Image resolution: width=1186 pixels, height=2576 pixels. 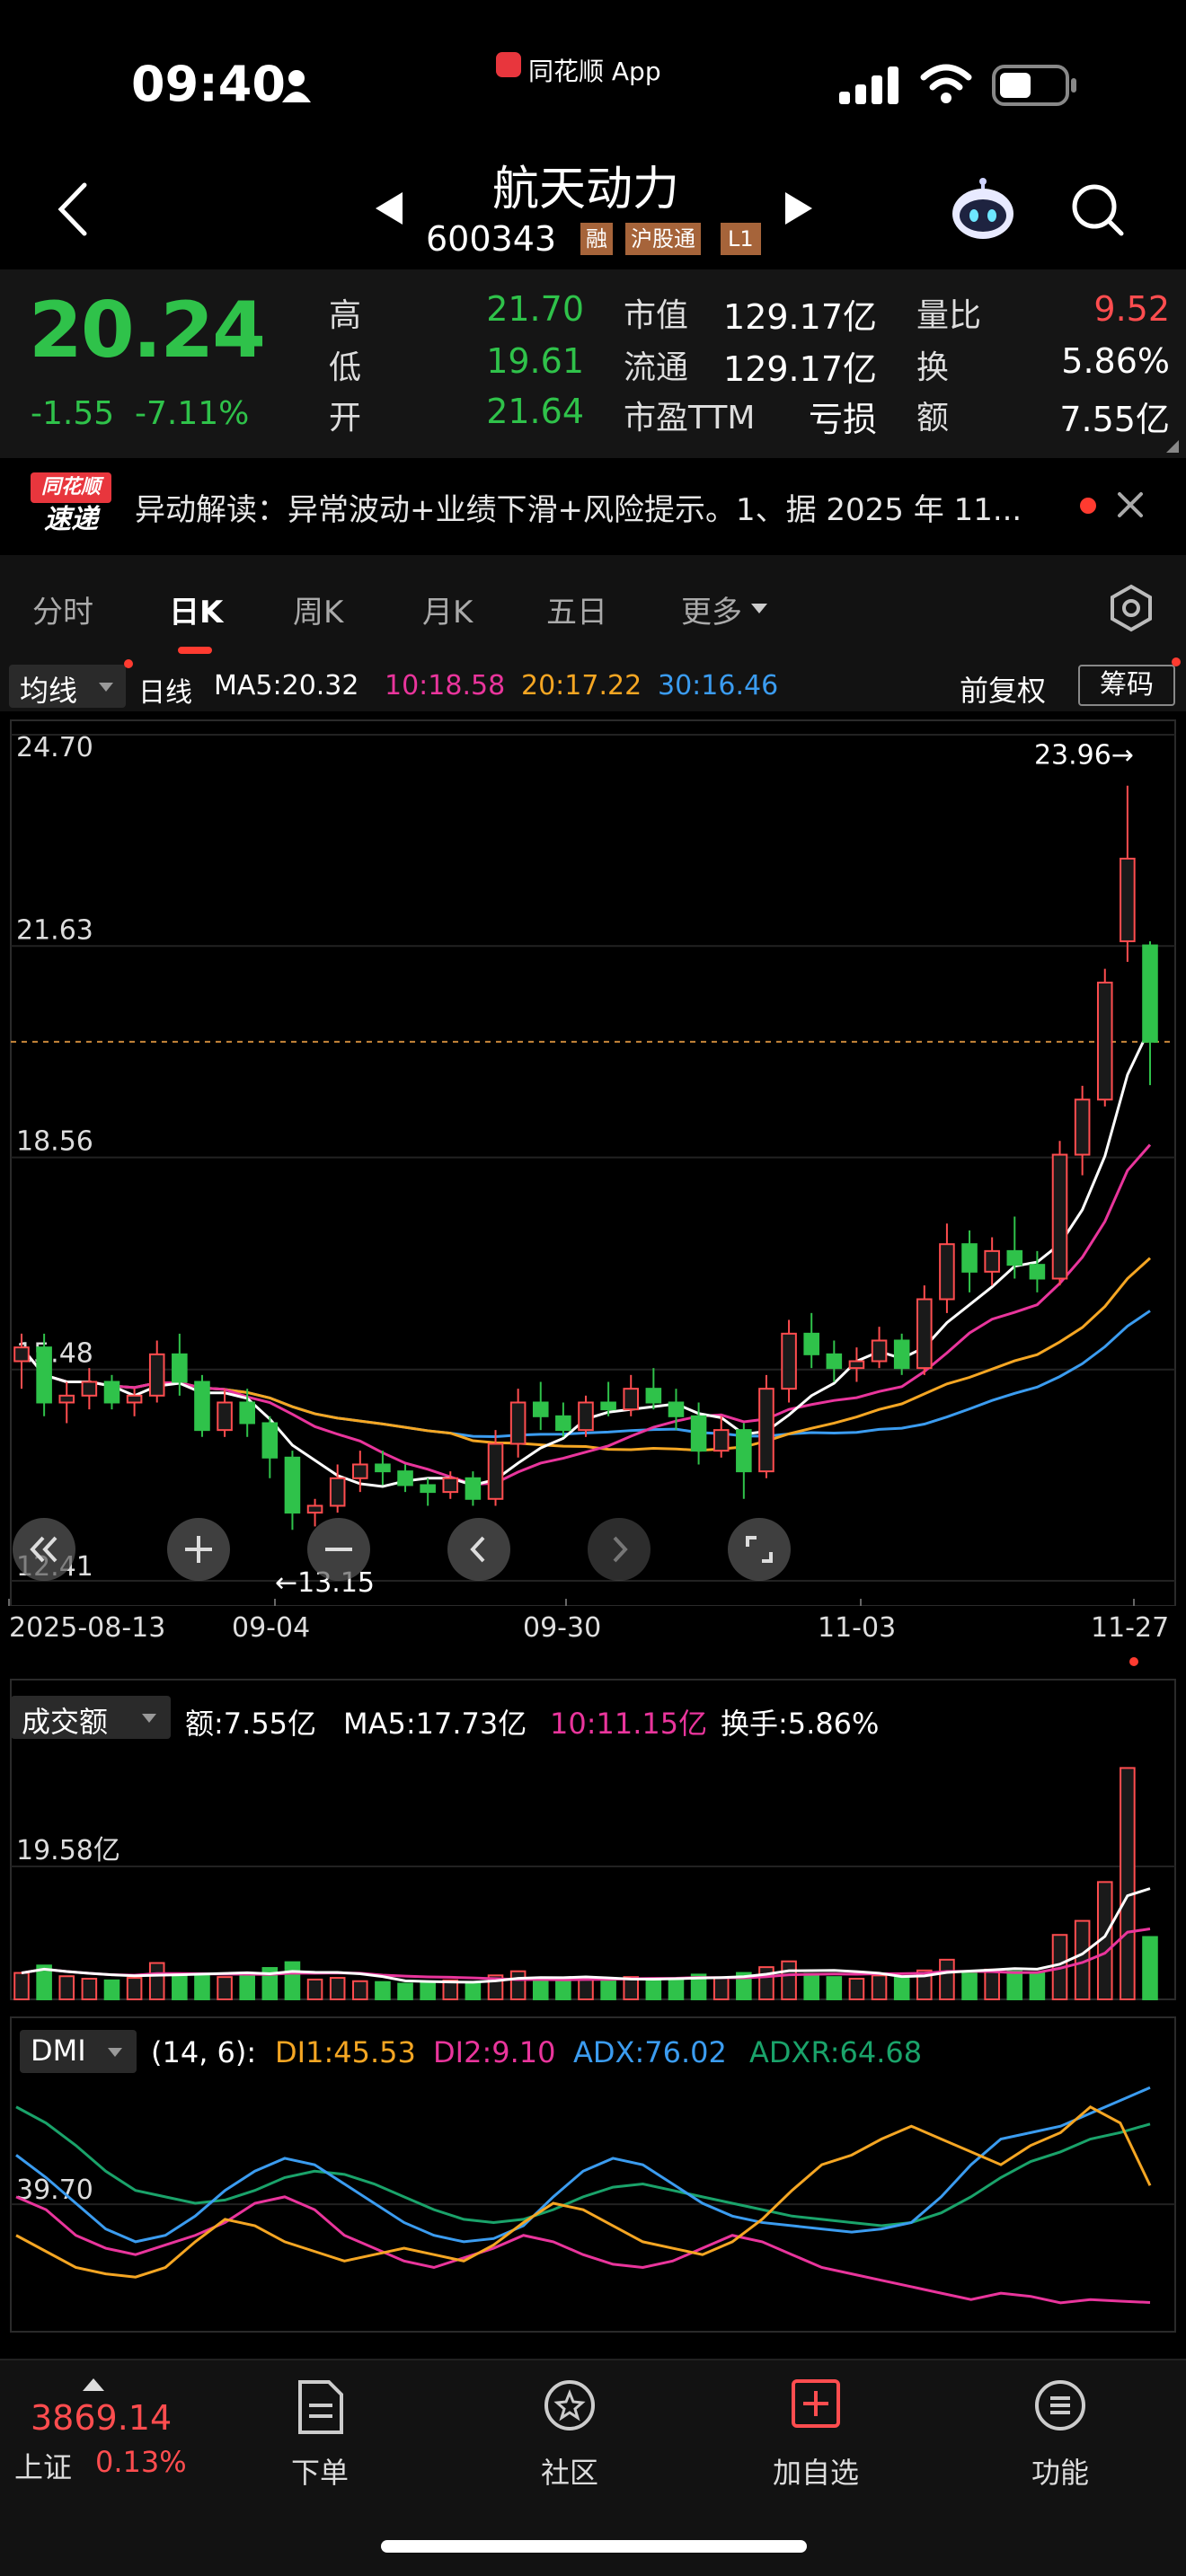 I want to click on dmi-di2: DI2:9.10, so click(x=494, y=2052).